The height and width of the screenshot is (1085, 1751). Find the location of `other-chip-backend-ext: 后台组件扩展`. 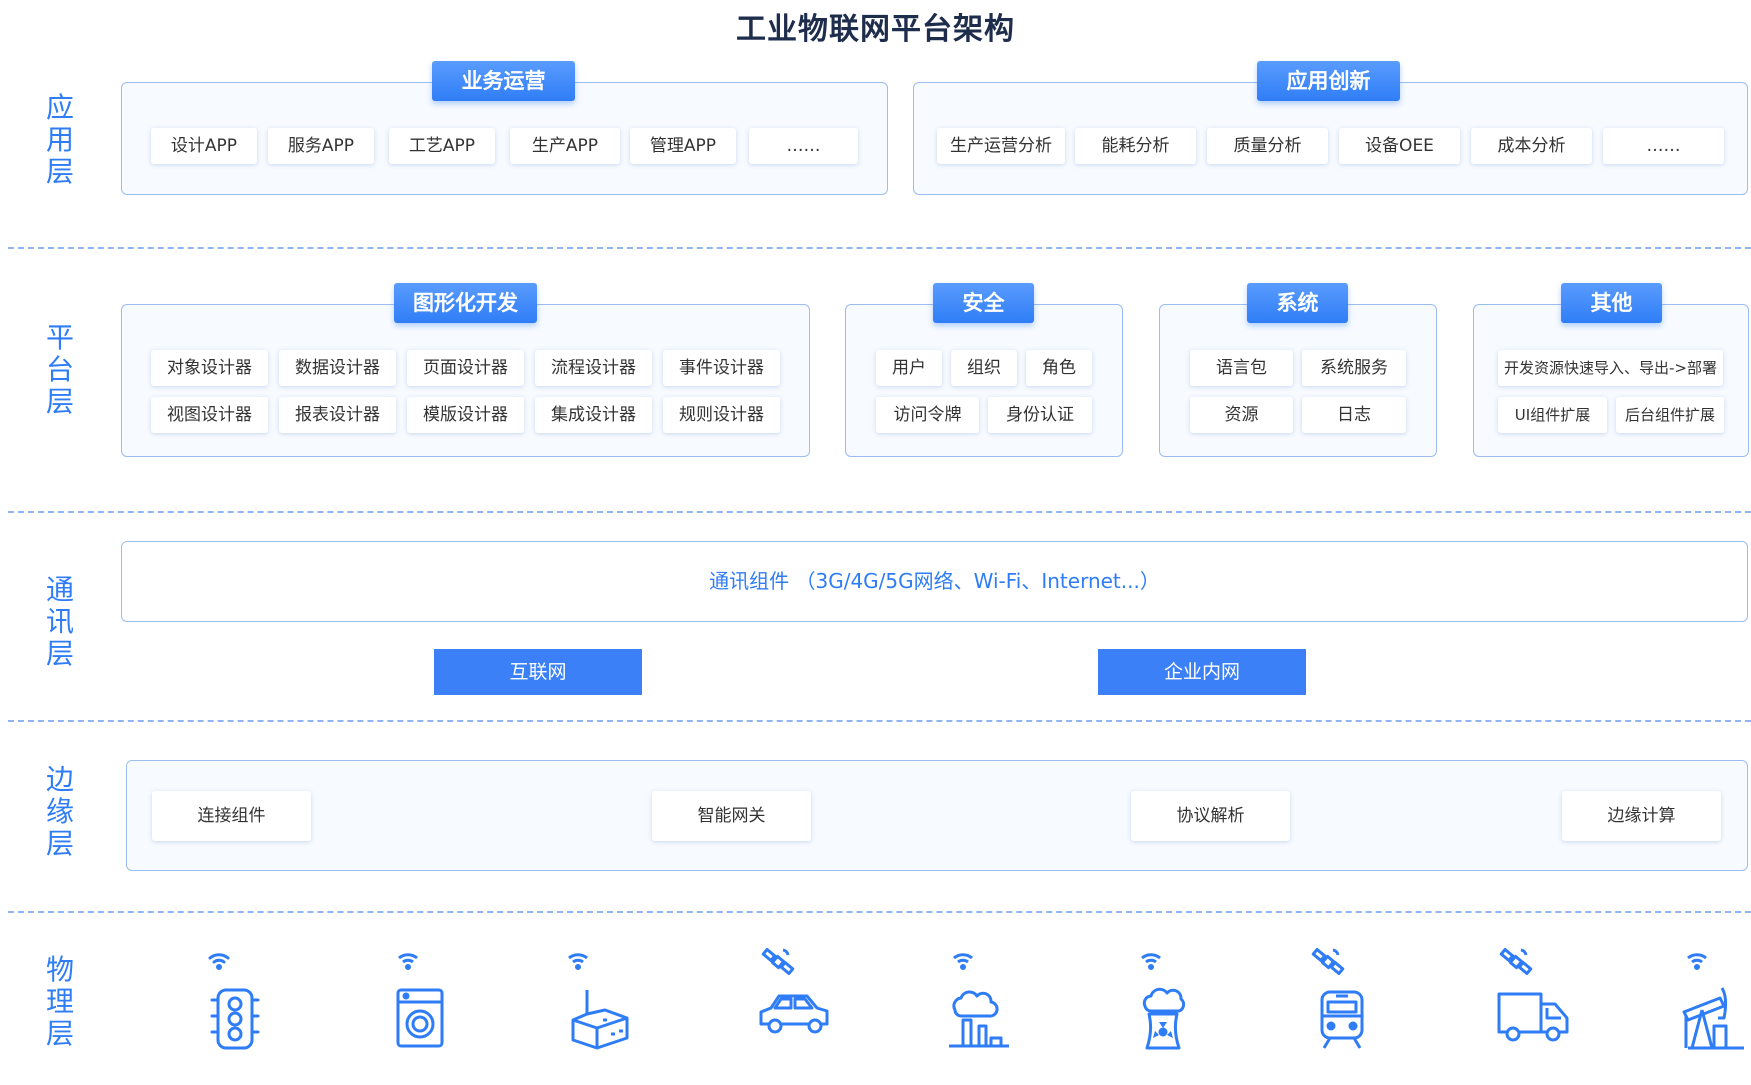

other-chip-backend-ext: 后台组件扩展 is located at coordinates (1670, 415).